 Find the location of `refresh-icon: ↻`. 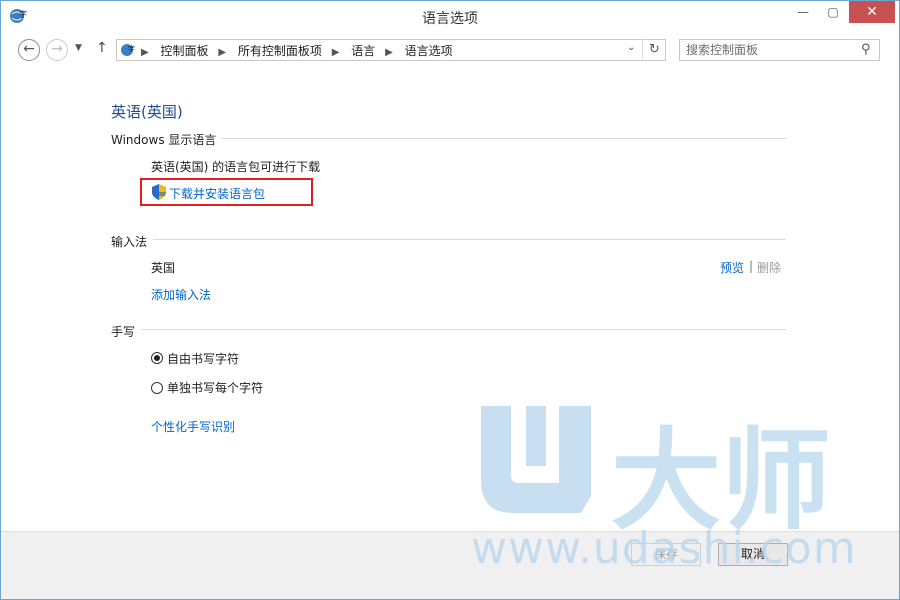

refresh-icon: ↻ is located at coordinates (654, 49).